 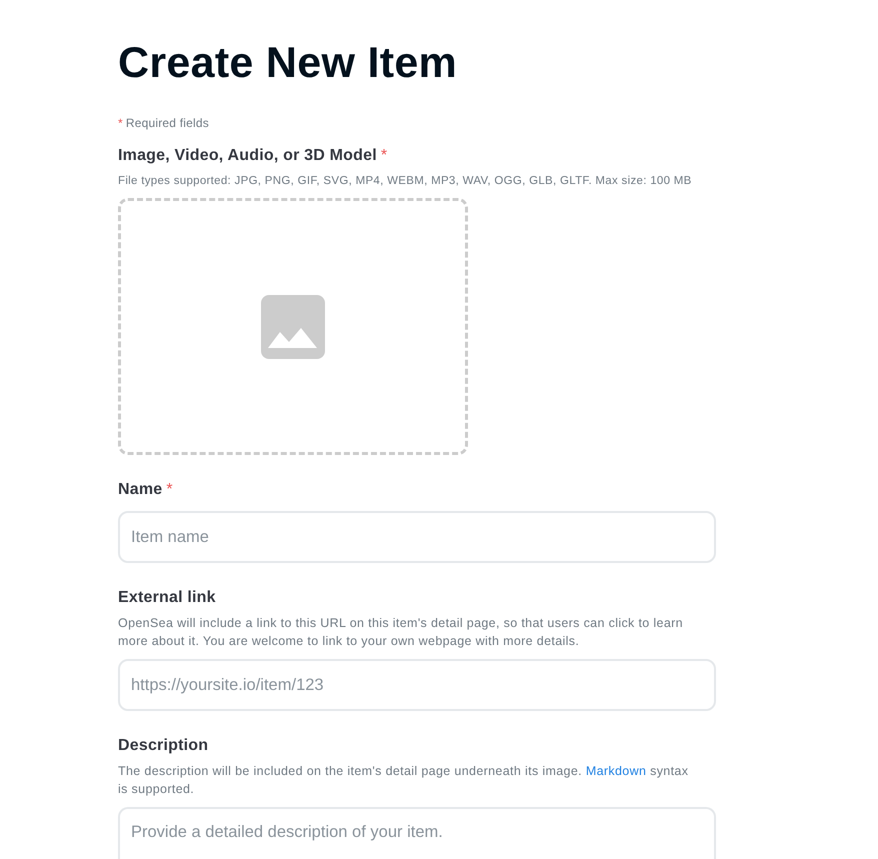 What do you see at coordinates (417, 833) in the screenshot?
I see `description-textarea: Provide a detailed description of your item.` at bounding box center [417, 833].